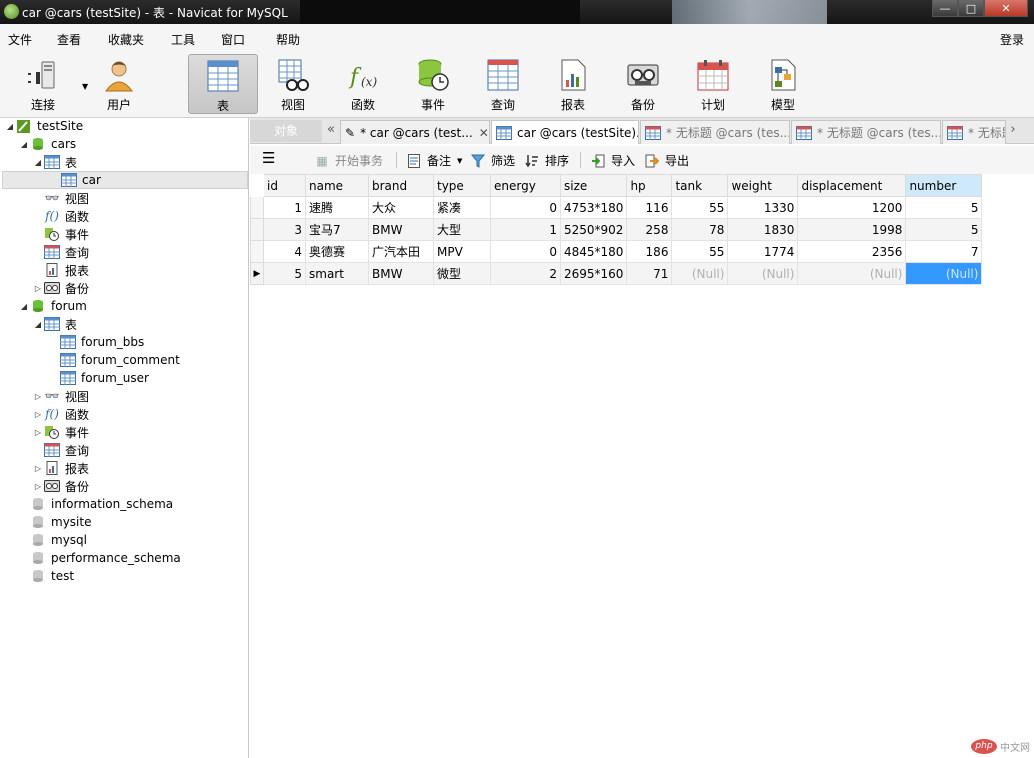 The height and width of the screenshot is (758, 1034). What do you see at coordinates (612, 160) in the screenshot?
I see `import-button: 导入` at bounding box center [612, 160].